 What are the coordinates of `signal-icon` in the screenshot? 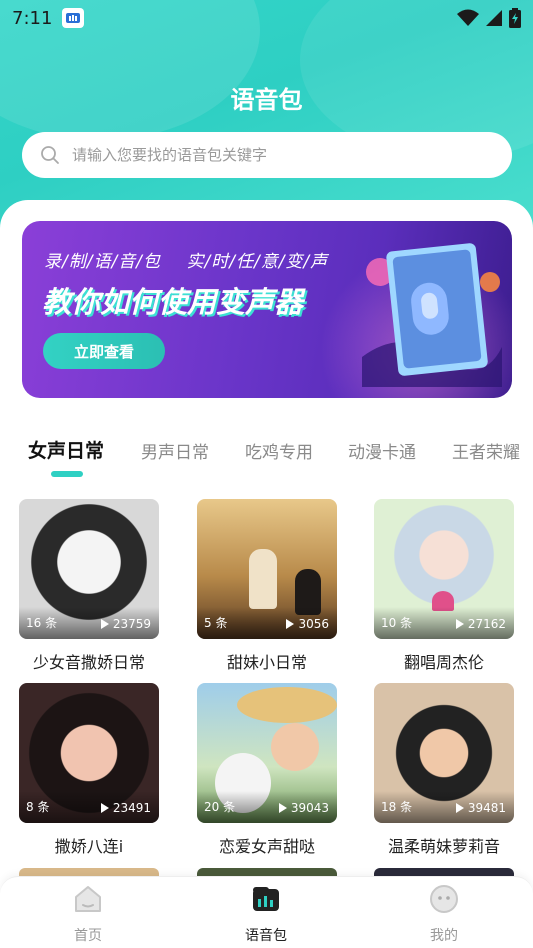 It's located at (494, 18).